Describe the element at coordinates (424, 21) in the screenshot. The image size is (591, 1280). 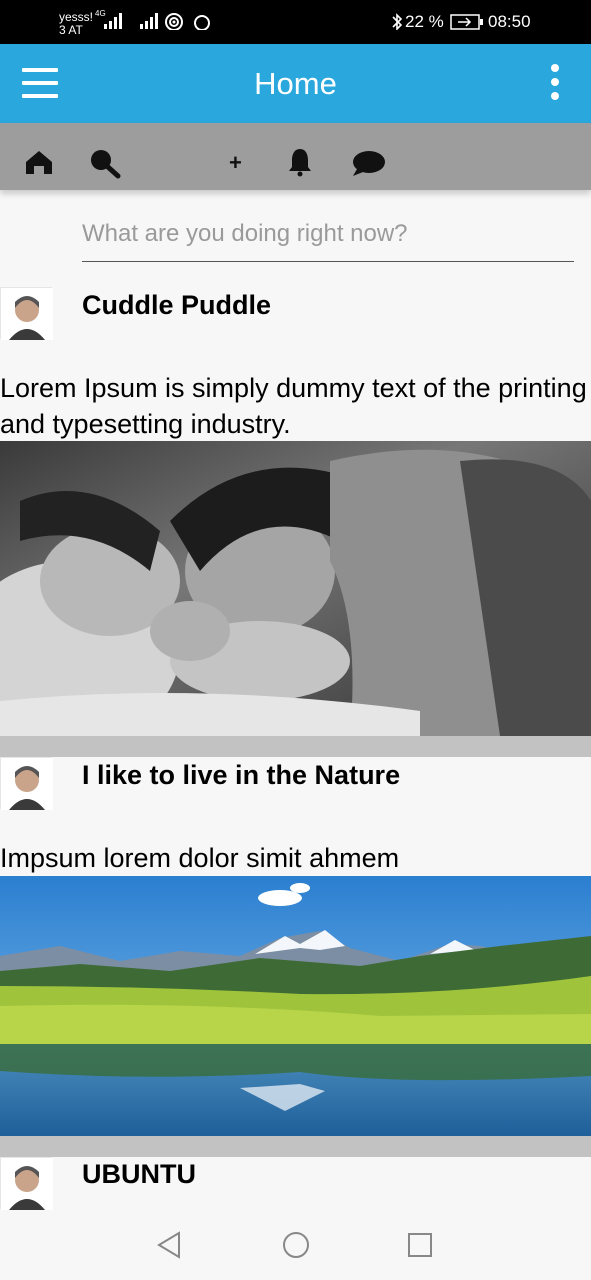
I see `battery-percent: 22 %` at that location.